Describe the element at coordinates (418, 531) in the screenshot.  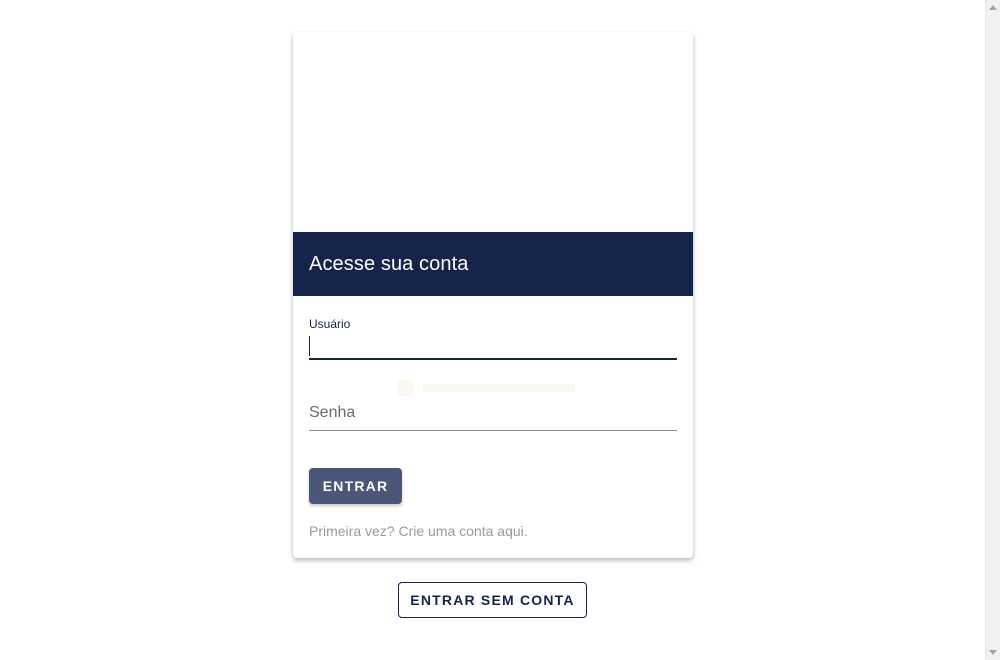
I see `signup-link: Primeira vez? Crie uma conta aqui.` at that location.